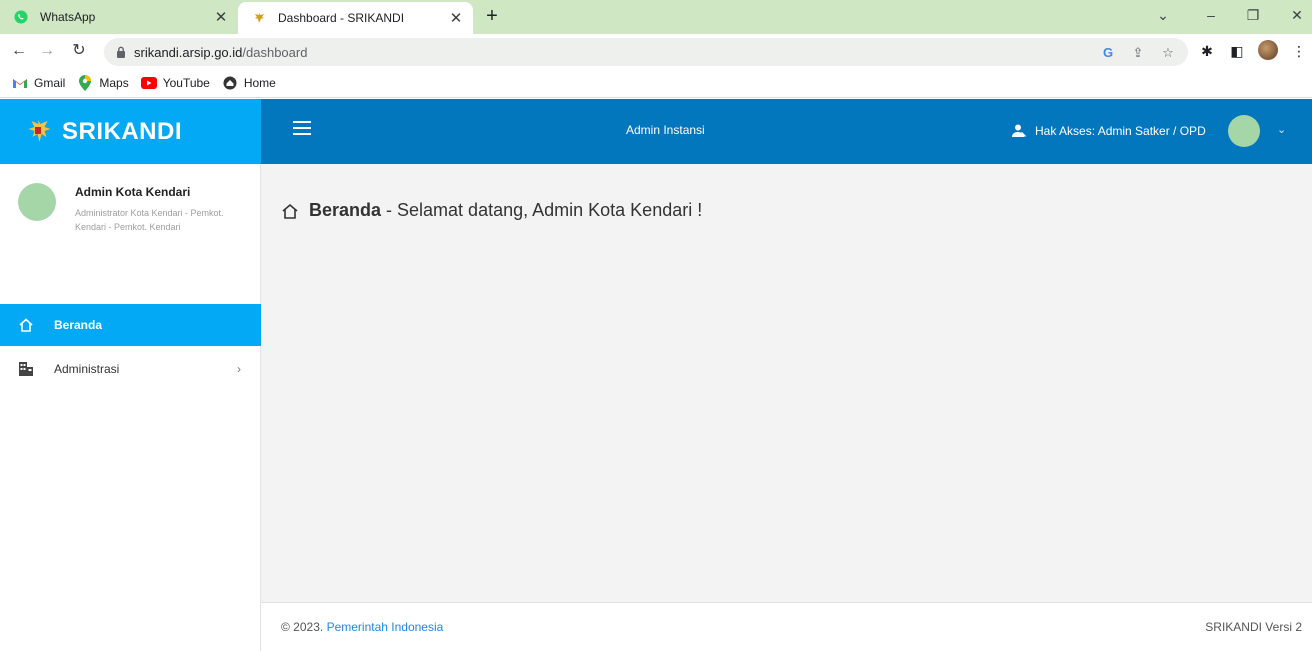  Describe the element at coordinates (646, 52) in the screenshot. I see `address-bar: srikandi.arsip.go.id/dashboard G ⇪ ☆` at that location.